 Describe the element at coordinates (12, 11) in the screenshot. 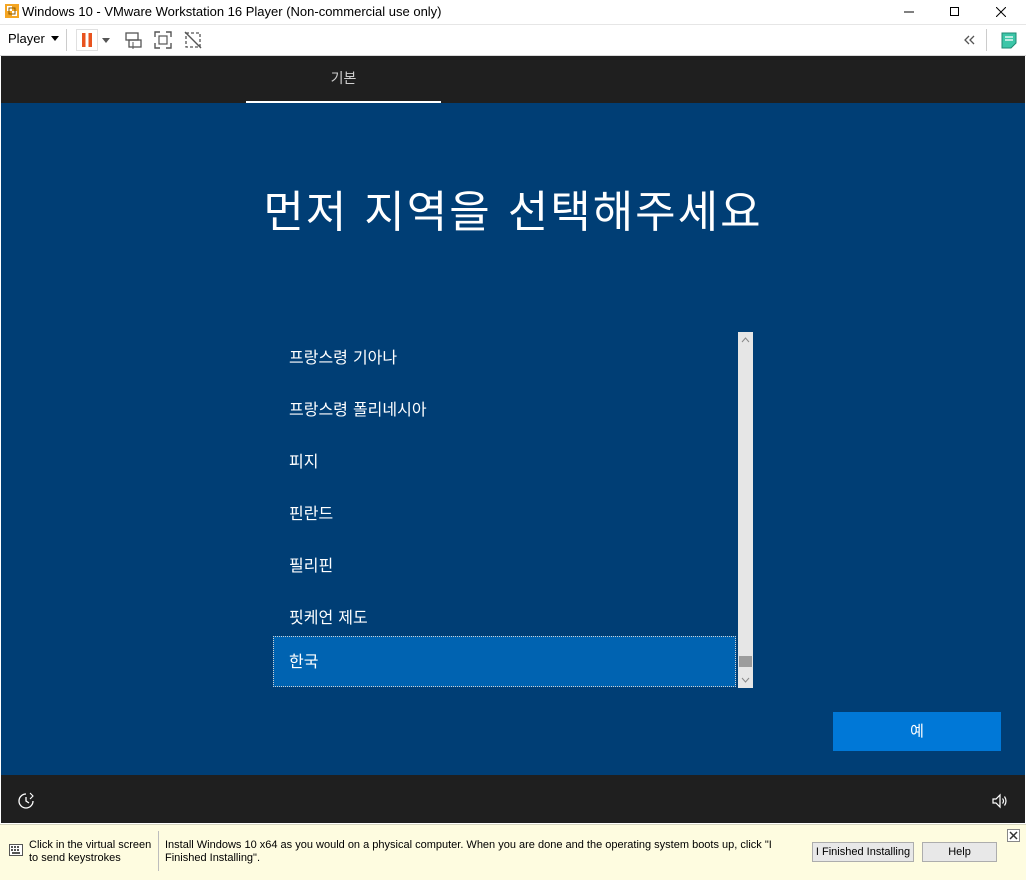

I see `vmware-app-icon` at that location.